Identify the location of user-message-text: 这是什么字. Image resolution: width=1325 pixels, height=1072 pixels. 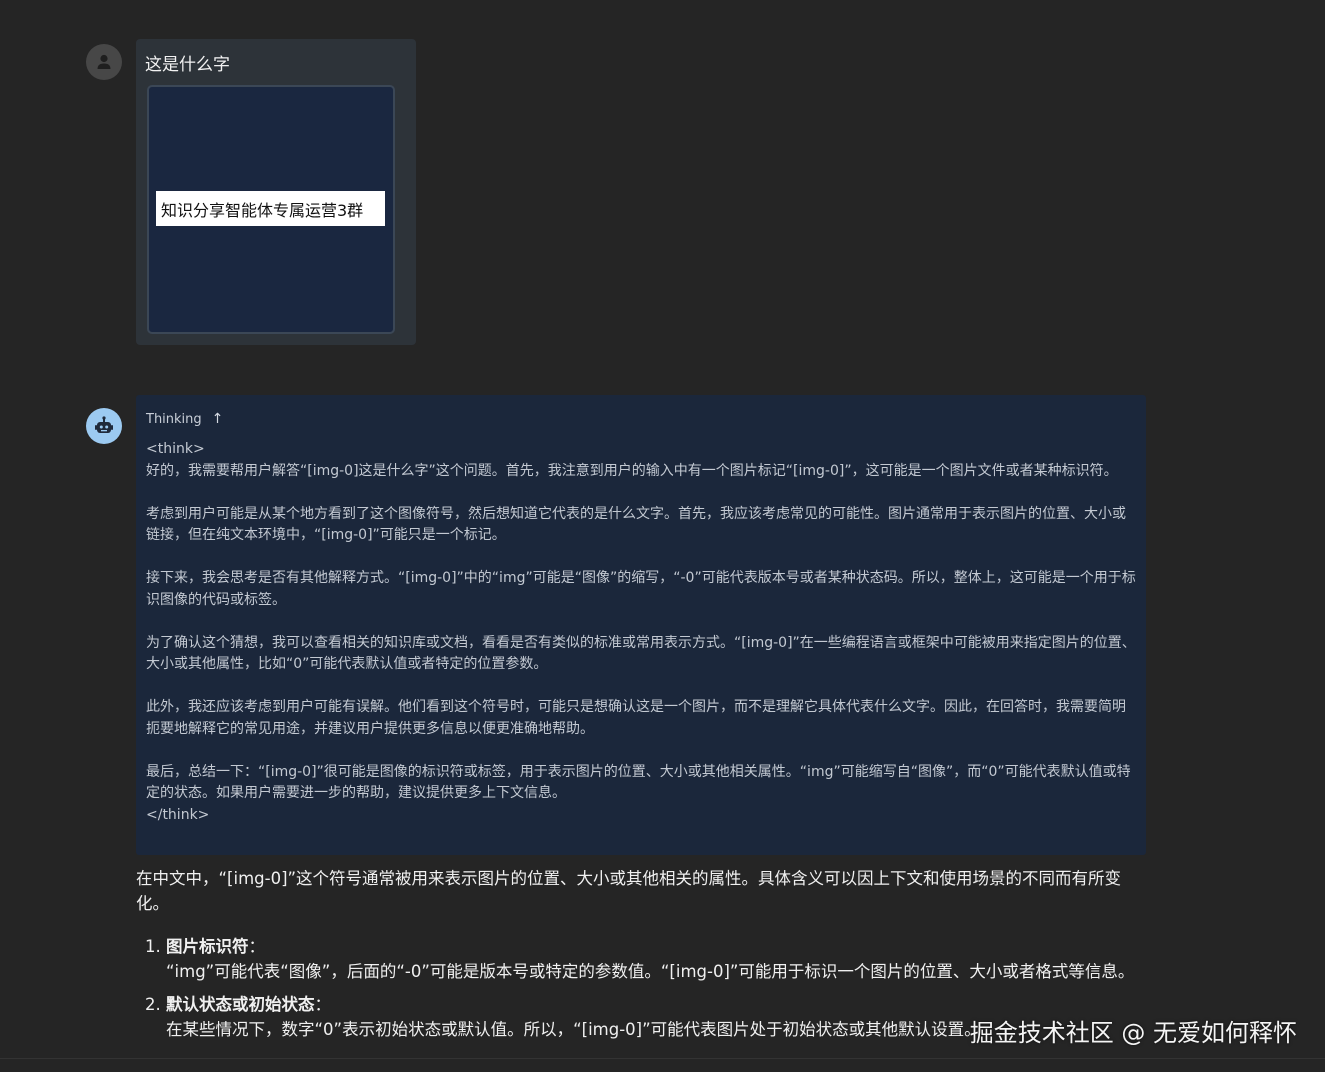
(187, 65).